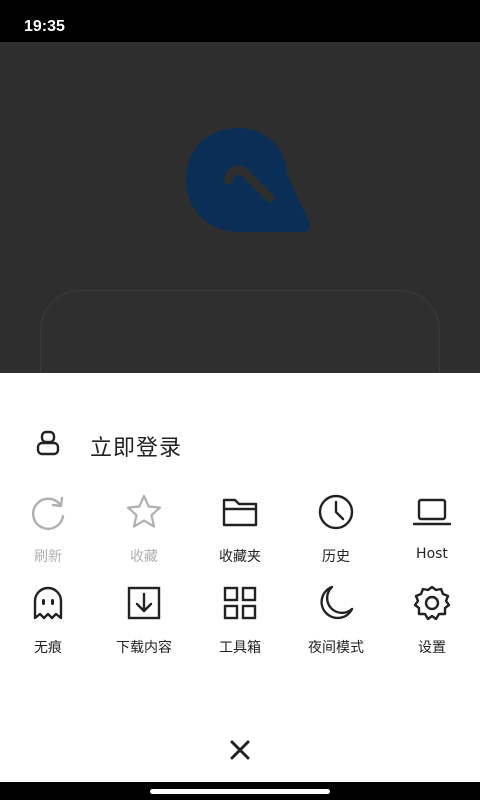  I want to click on menu-item-history: 历史, so click(336, 533).